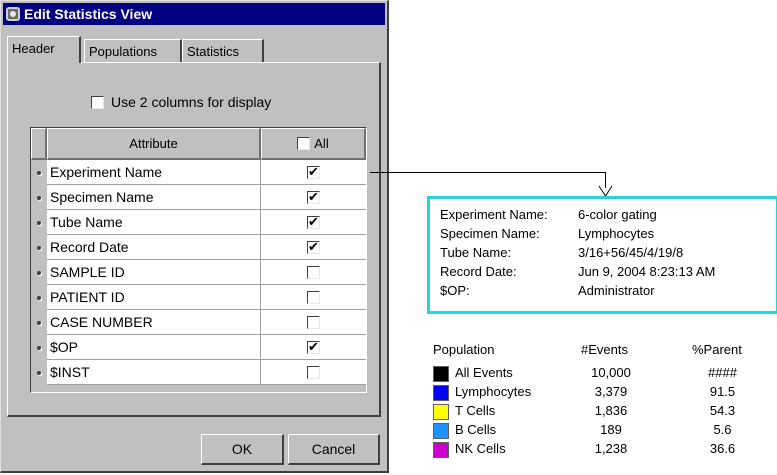 The image size is (777, 475). I want to click on population-row: All Events 10,000 ####, so click(603, 374).